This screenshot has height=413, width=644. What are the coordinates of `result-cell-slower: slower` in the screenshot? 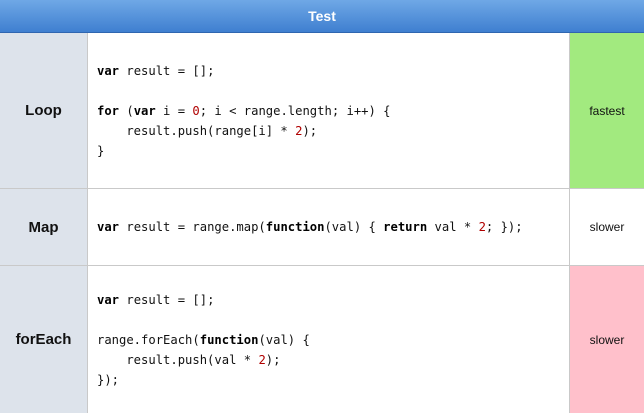 It's located at (607, 339).